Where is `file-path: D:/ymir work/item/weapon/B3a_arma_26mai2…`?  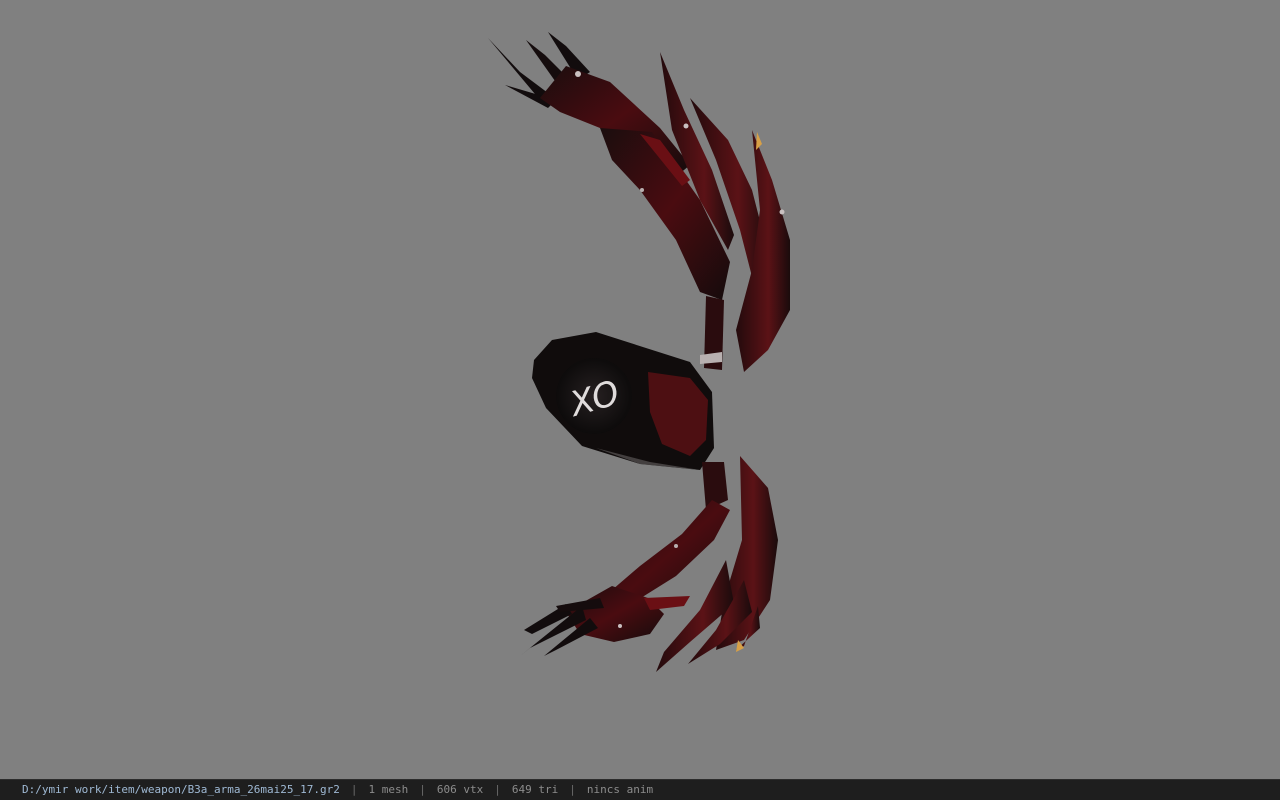
file-path: D:/ymir work/item/weapon/B3a_arma_26mai2… is located at coordinates (181, 789).